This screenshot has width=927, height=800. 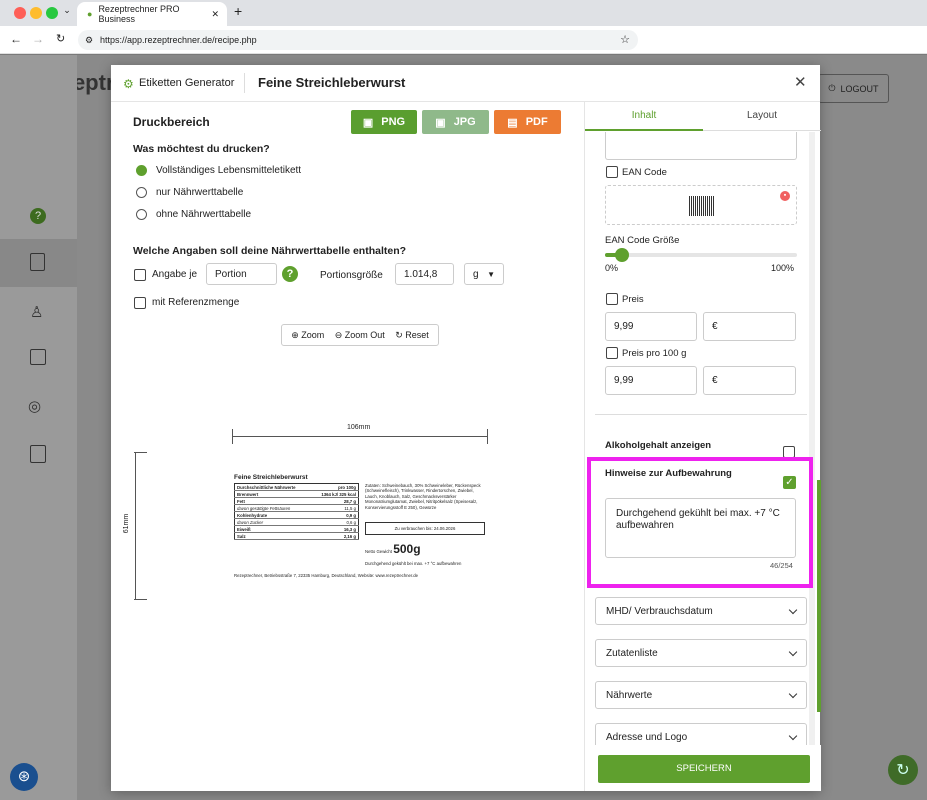 What do you see at coordinates (187, 83) in the screenshot?
I see `generator-label: Etiketten Generator` at bounding box center [187, 83].